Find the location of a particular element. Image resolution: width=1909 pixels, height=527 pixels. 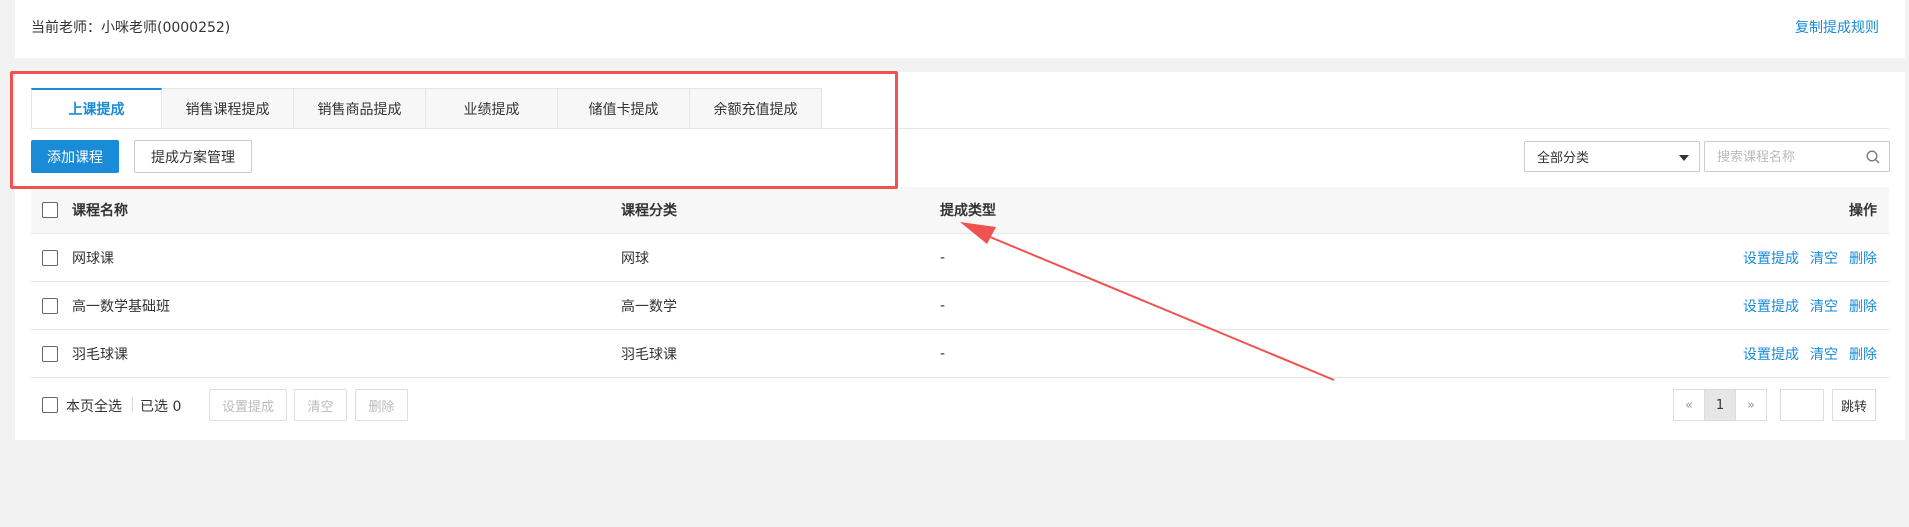

course-category: 网球 is located at coordinates (635, 258).